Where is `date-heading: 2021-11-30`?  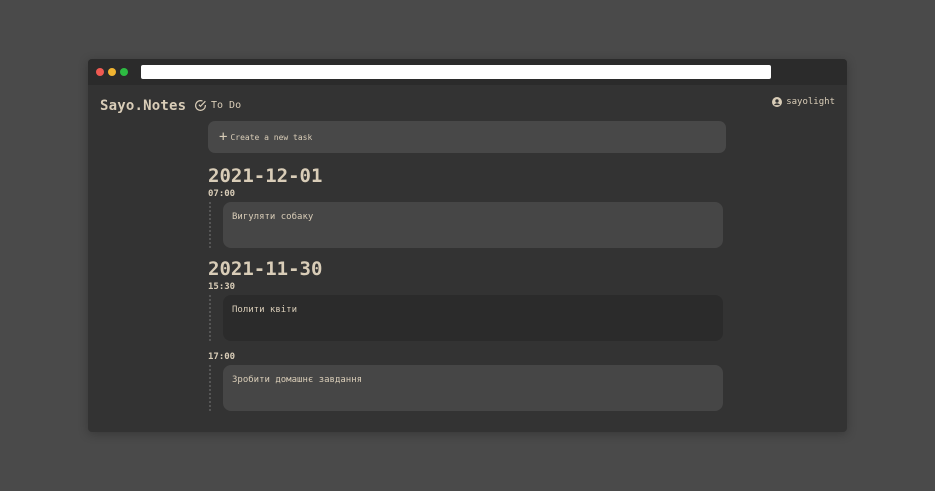 date-heading: 2021-11-30 is located at coordinates (265, 269).